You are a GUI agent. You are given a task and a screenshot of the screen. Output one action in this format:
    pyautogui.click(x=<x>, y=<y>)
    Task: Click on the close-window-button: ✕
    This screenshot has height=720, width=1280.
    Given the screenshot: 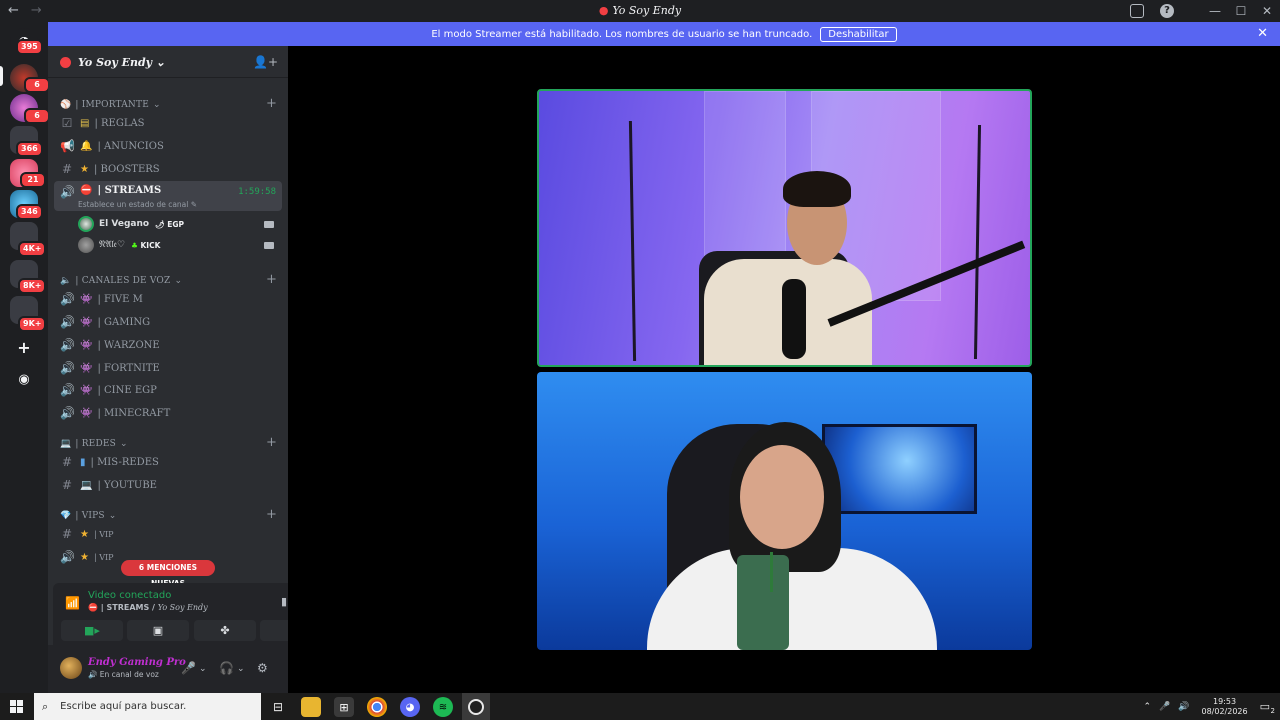 What is the action you would take?
    pyautogui.click(x=1267, y=11)
    